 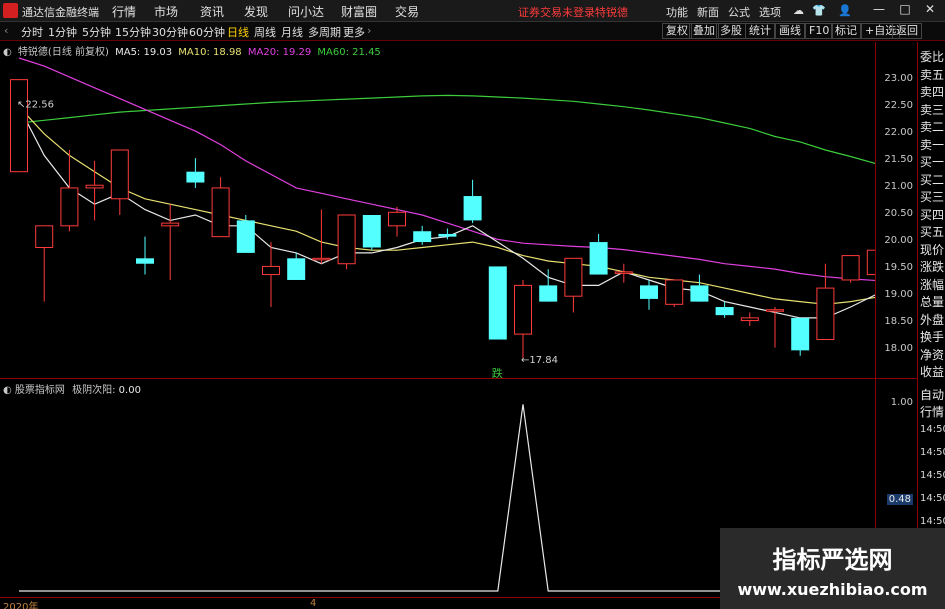 What do you see at coordinates (932, 394) in the screenshot?
I see `auto-ticker-label: 自动` at bounding box center [932, 394].